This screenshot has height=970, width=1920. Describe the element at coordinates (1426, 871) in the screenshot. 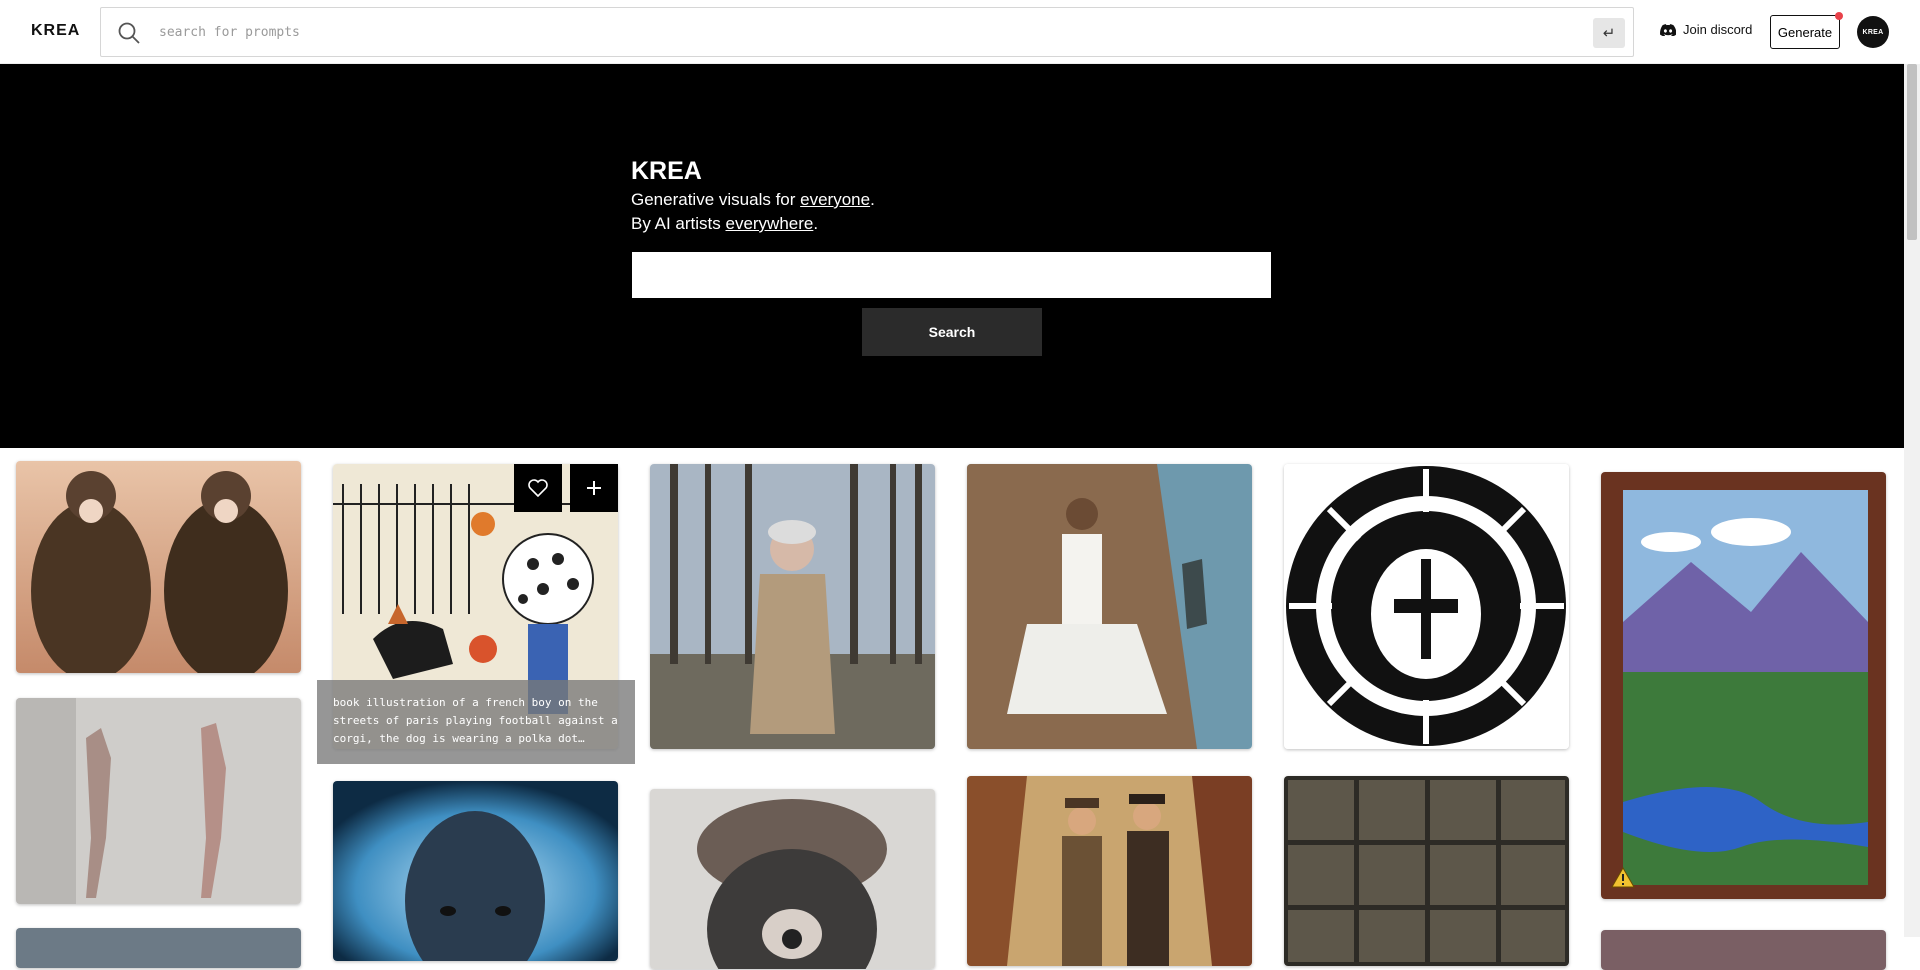

I see `image-card-motorcycle-collage` at that location.